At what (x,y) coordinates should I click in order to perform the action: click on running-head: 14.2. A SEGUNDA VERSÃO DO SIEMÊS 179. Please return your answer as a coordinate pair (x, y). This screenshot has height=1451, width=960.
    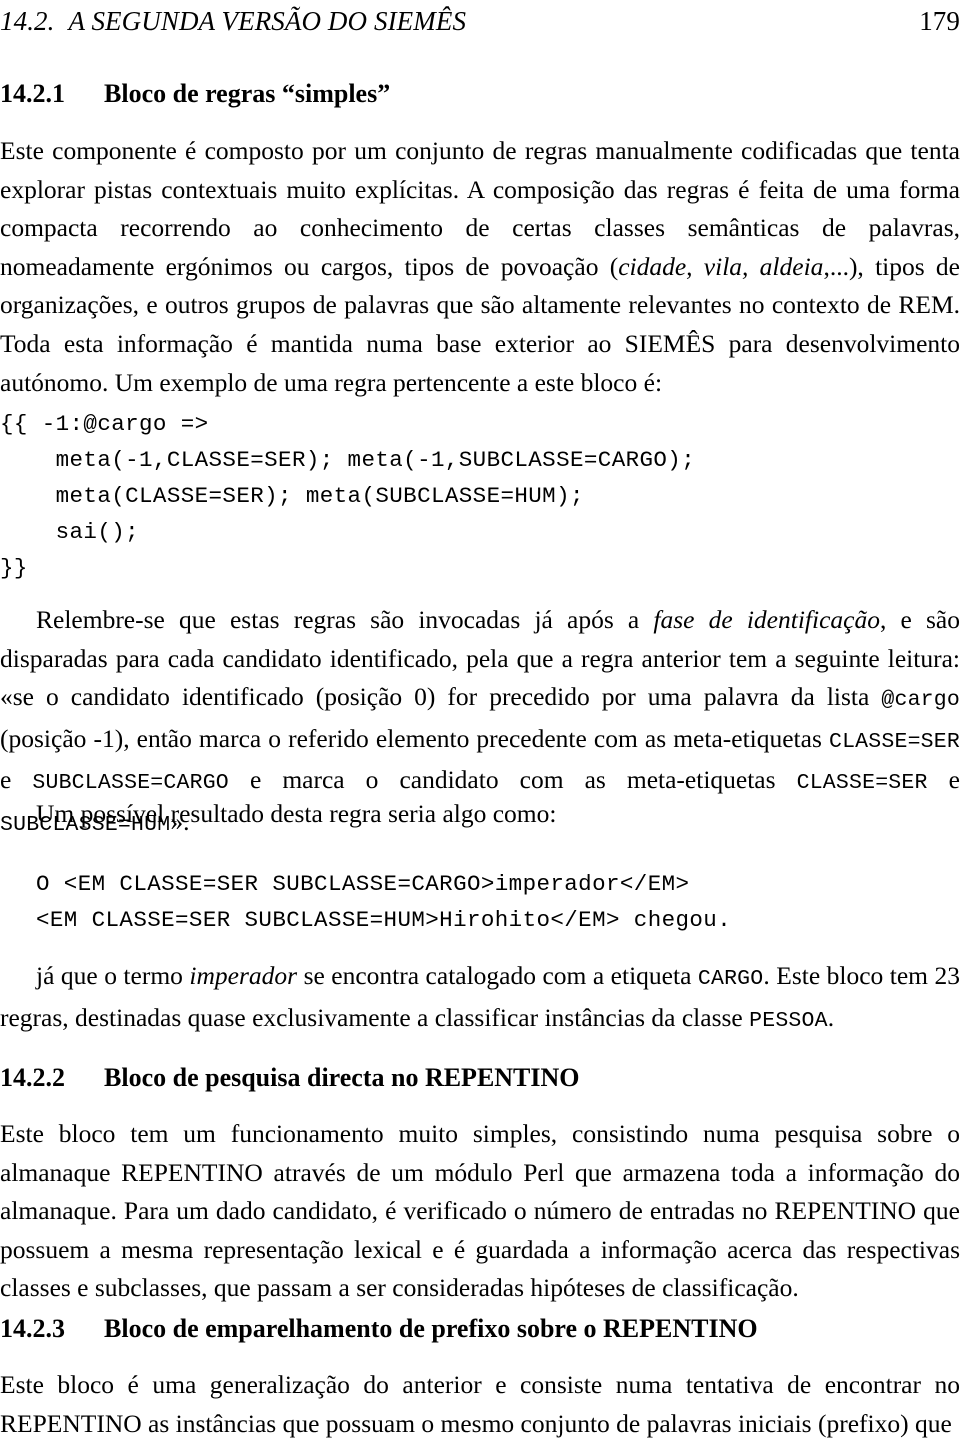
    Looking at the image, I should click on (480, 23).